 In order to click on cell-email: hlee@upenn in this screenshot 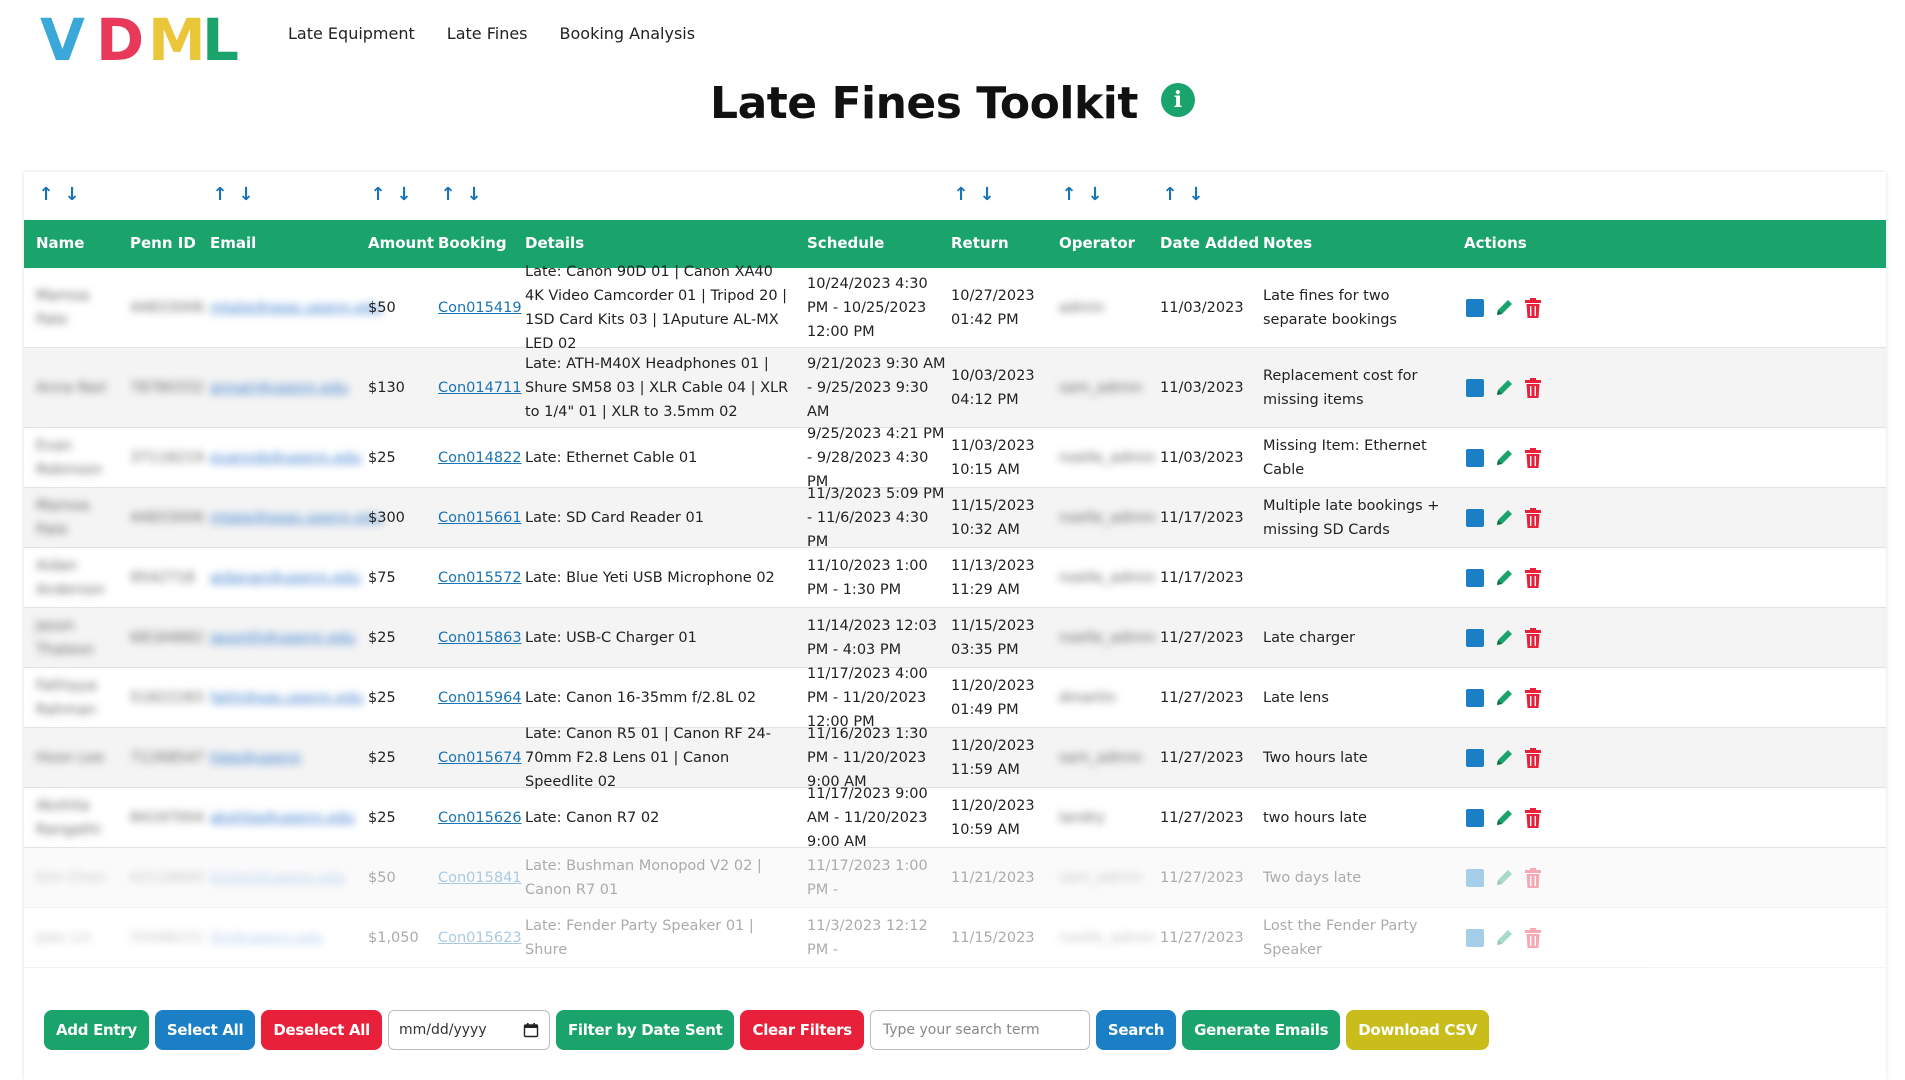, I will do `click(255, 758)`.